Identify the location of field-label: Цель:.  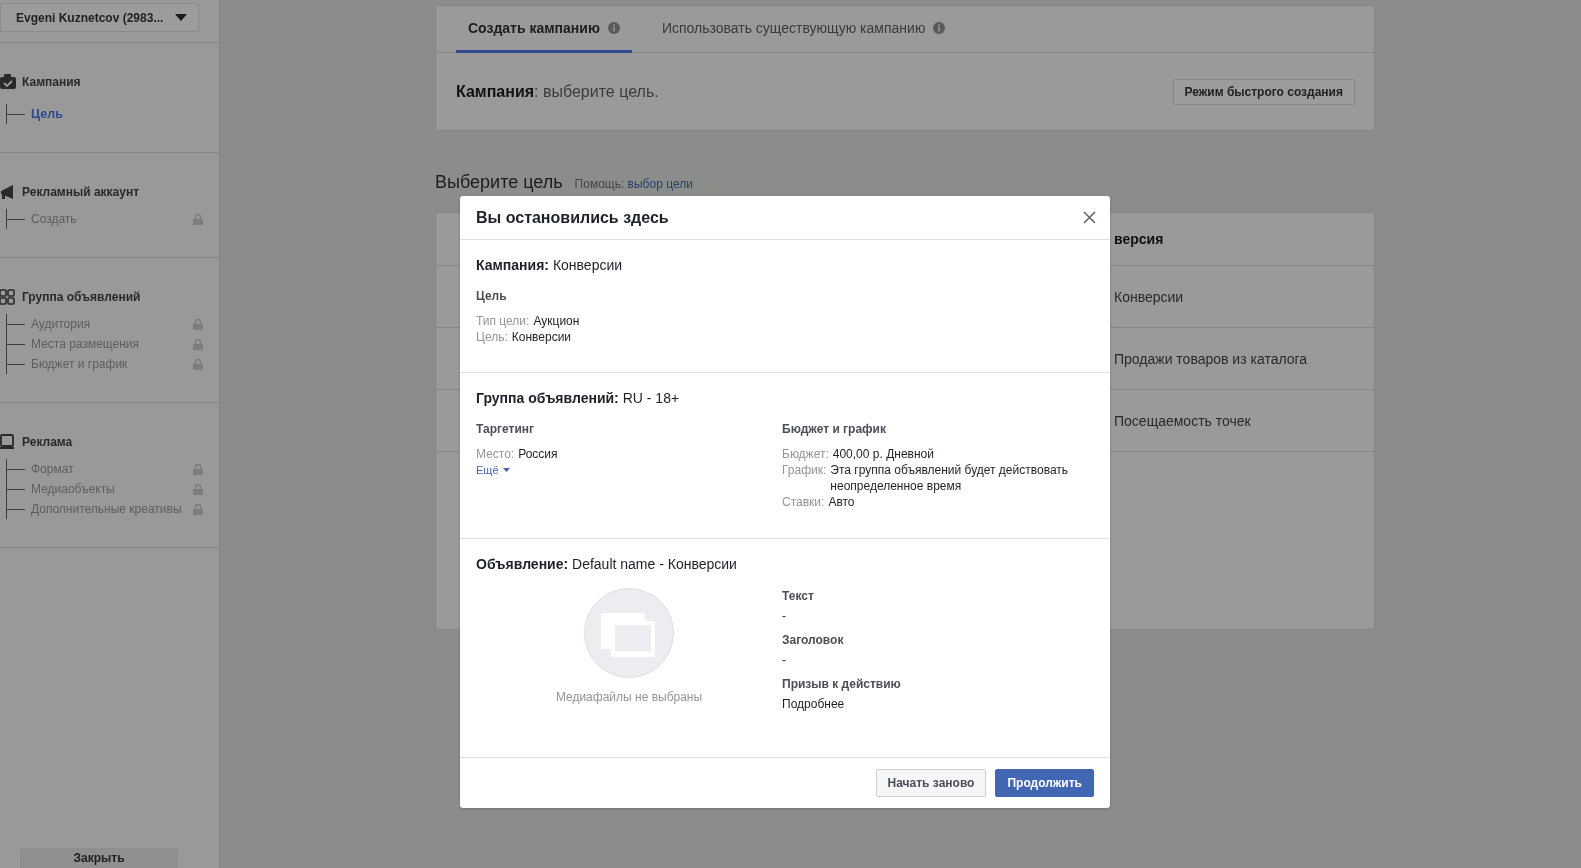
(492, 337).